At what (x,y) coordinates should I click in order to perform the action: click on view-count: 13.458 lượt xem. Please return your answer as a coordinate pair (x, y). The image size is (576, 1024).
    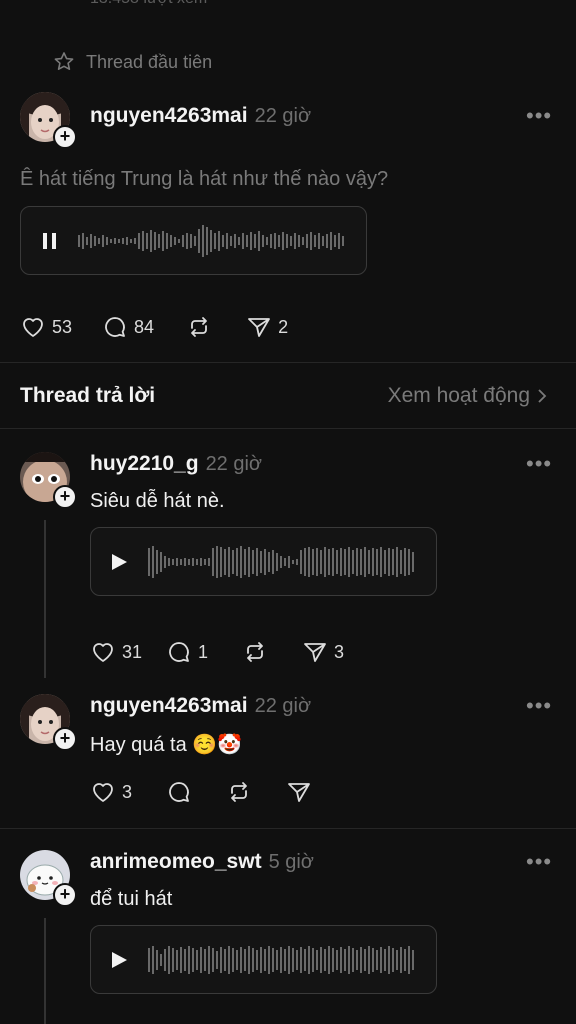
    Looking at the image, I should click on (148, 4).